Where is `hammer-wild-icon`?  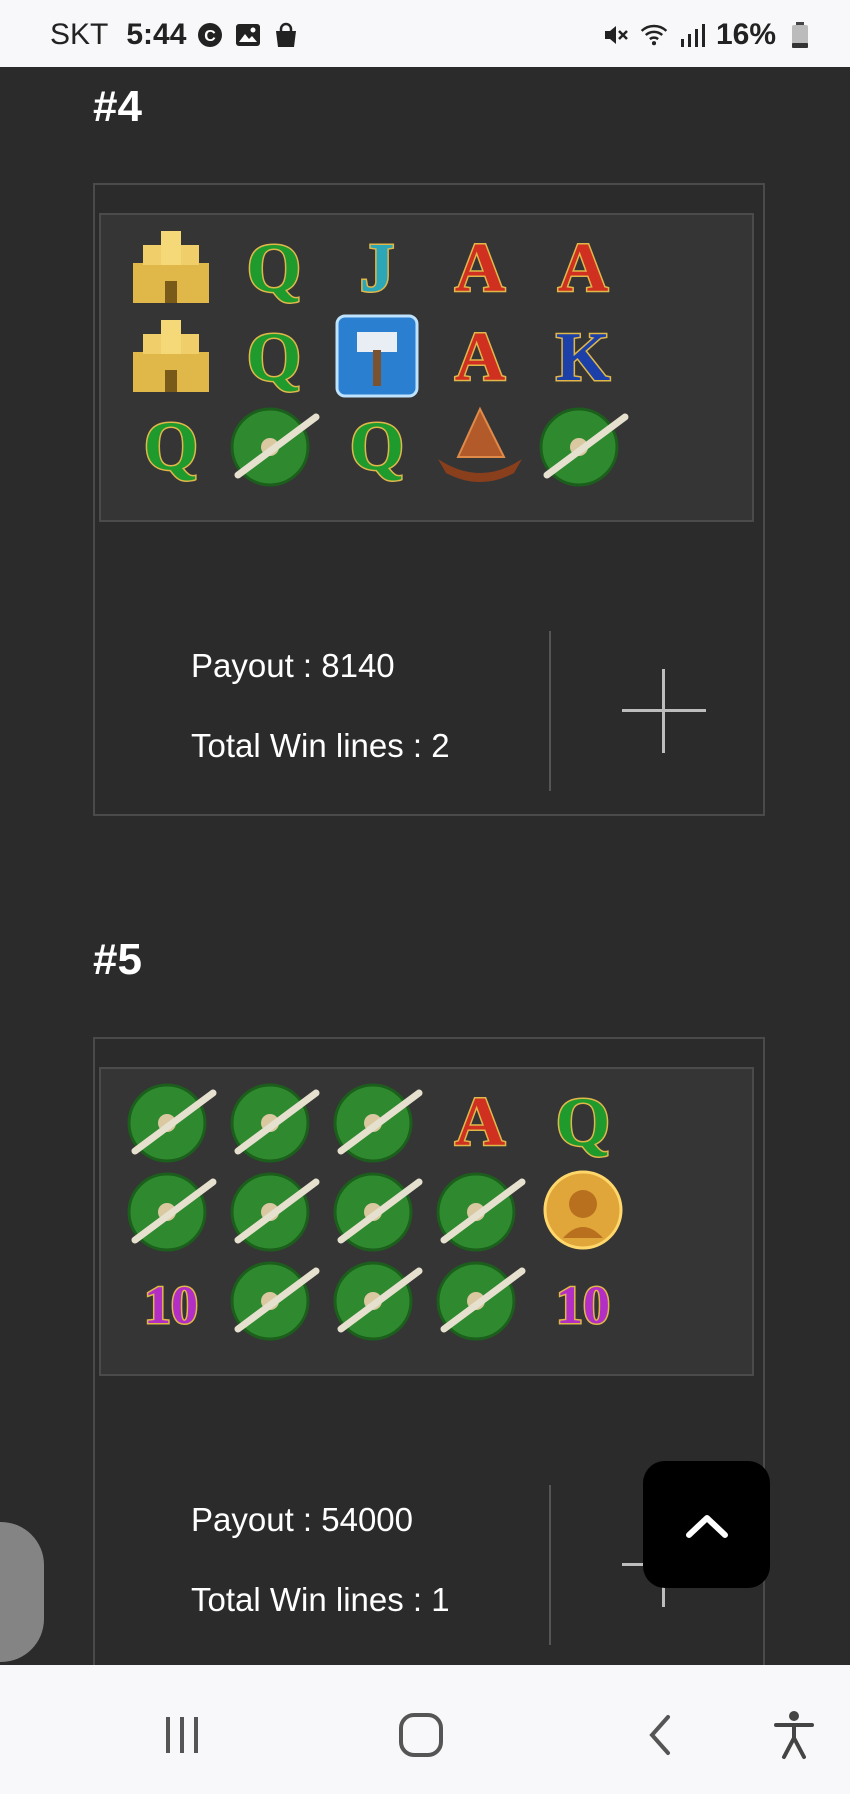 hammer-wild-icon is located at coordinates (377, 356).